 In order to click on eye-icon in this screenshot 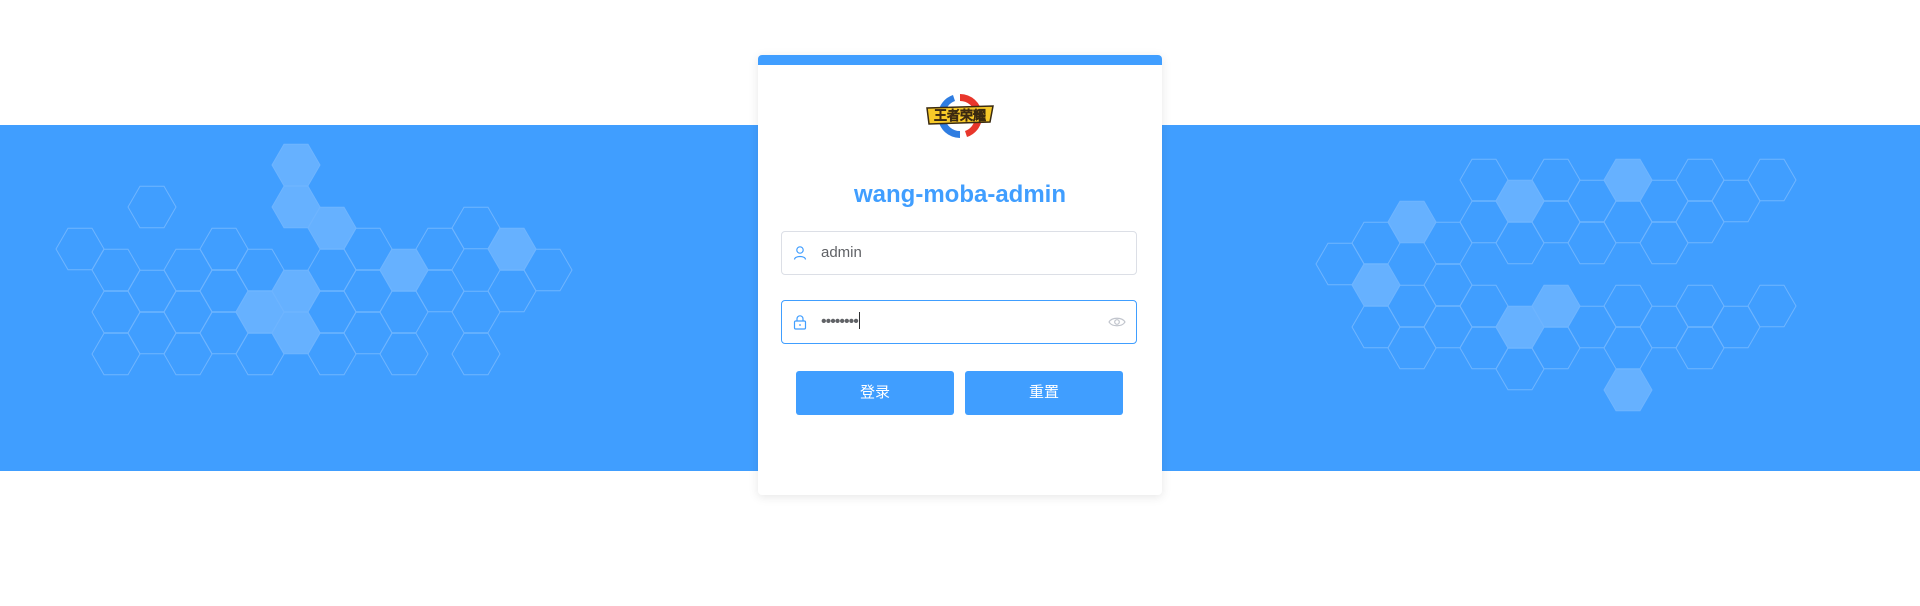, I will do `click(1117, 322)`.